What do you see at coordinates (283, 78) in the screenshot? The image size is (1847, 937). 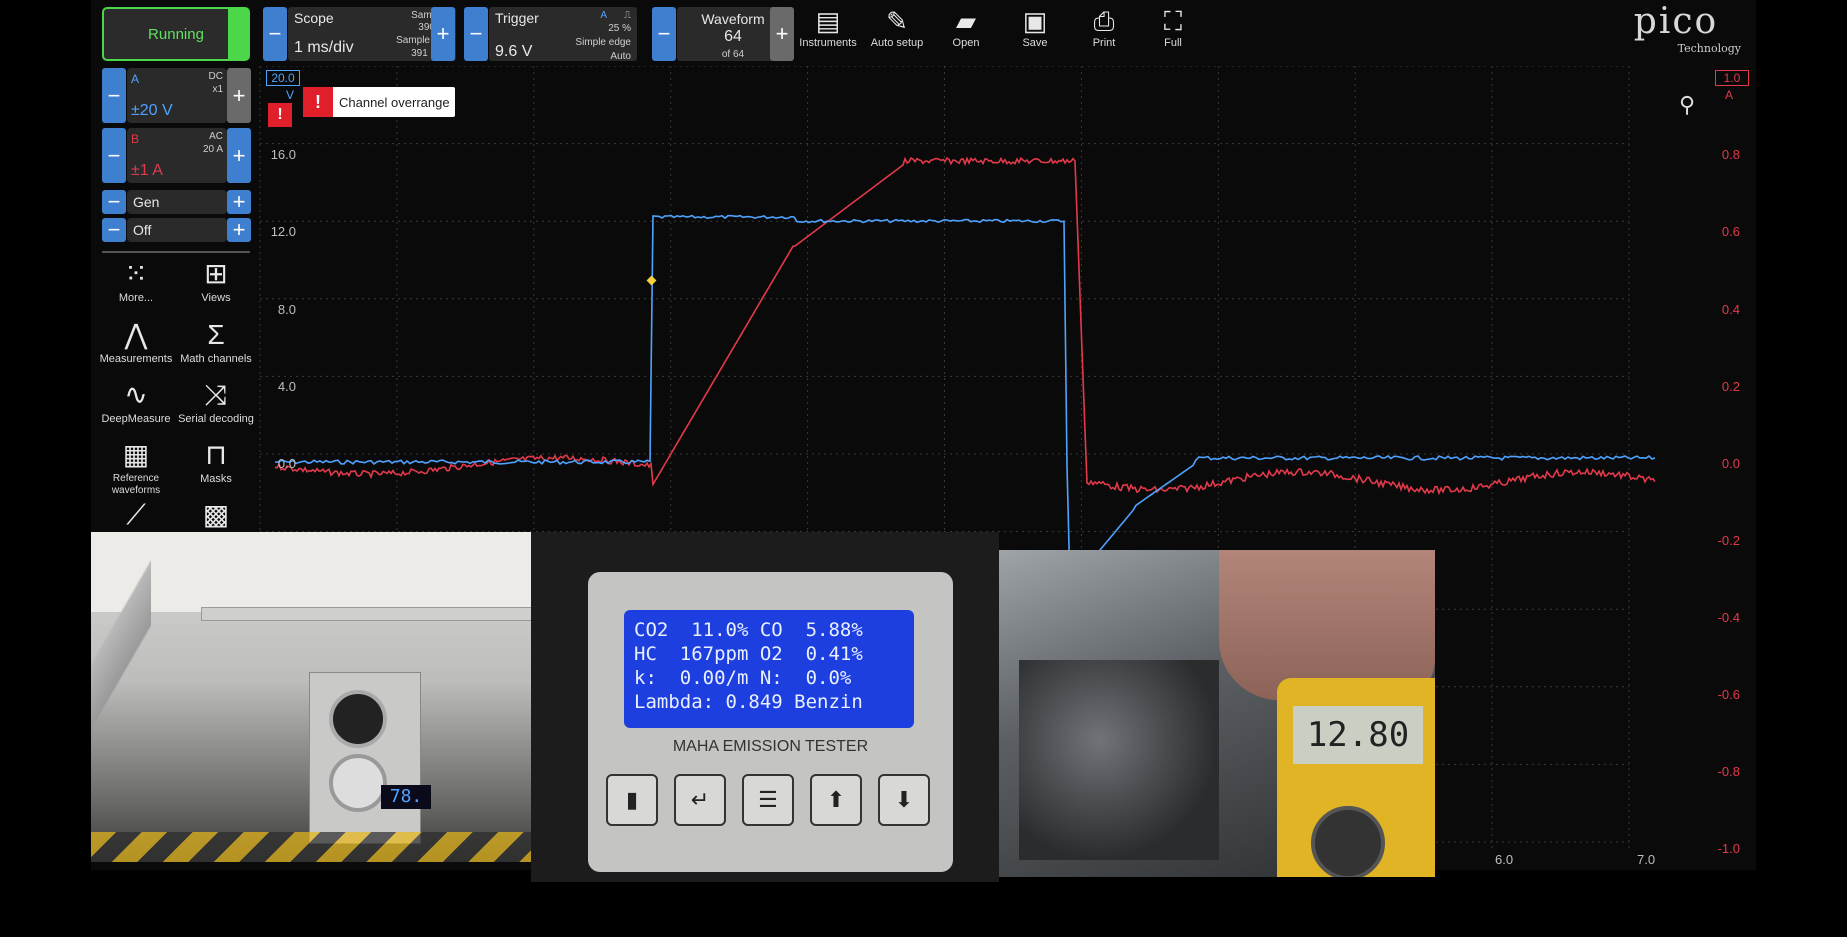 I see `left-axis-top: 20.0` at bounding box center [283, 78].